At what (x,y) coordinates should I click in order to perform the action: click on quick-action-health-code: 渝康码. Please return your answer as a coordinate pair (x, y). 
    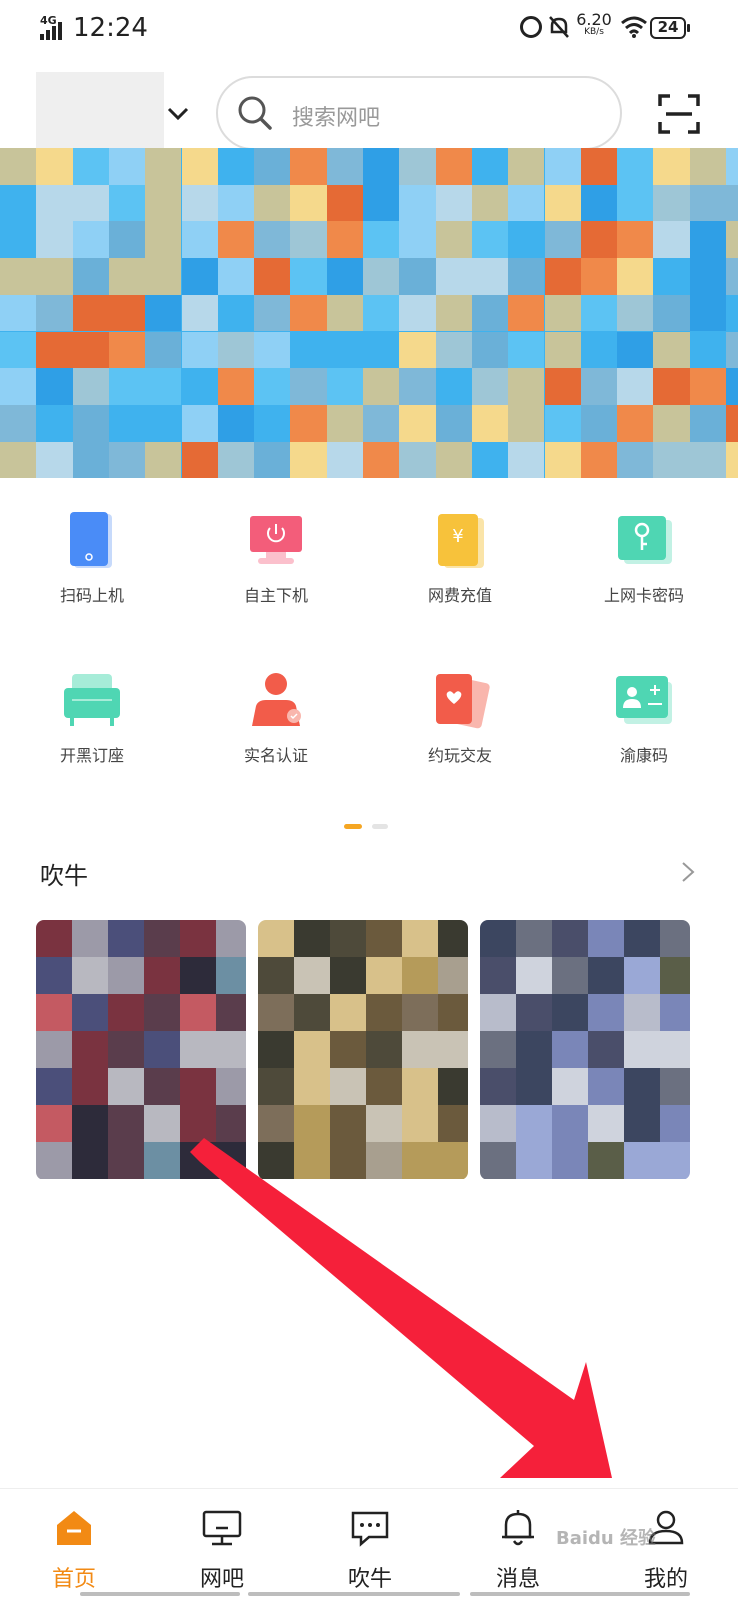
    Looking at the image, I should click on (644, 725).